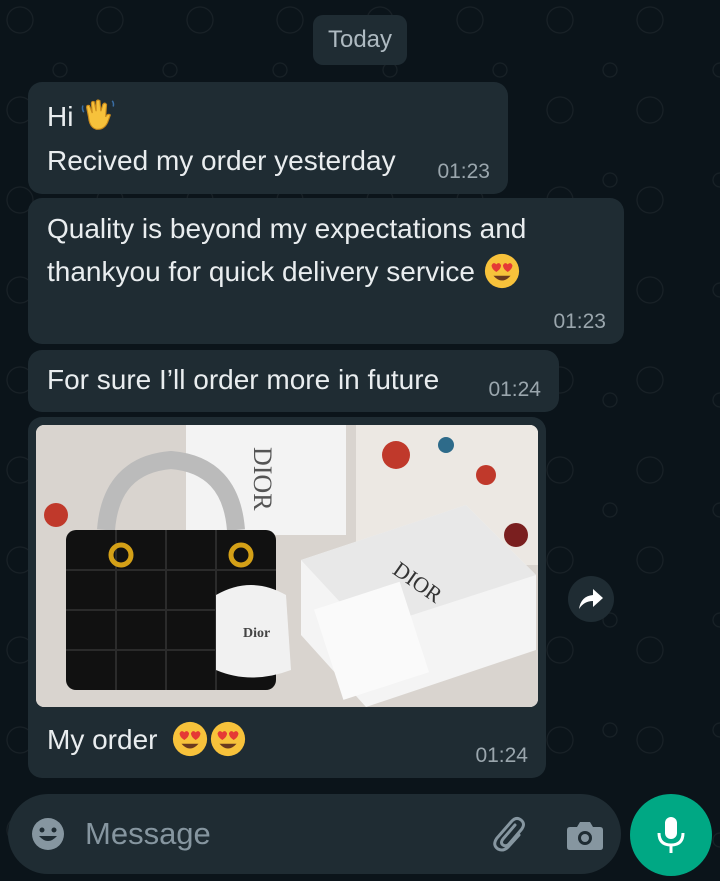 Image resolution: width=720 pixels, height=881 pixels. Describe the element at coordinates (262, 479) in the screenshot. I see `bag-tag-text: DIOR` at that location.